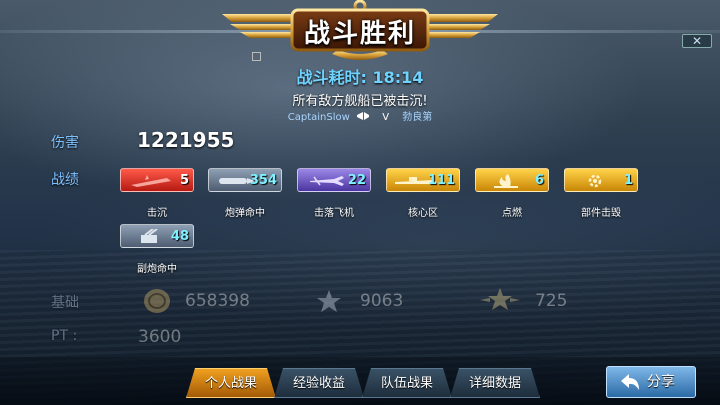 This screenshot has height=405, width=720. Describe the element at coordinates (423, 180) in the screenshot. I see `badge-citadel: 111` at that location.